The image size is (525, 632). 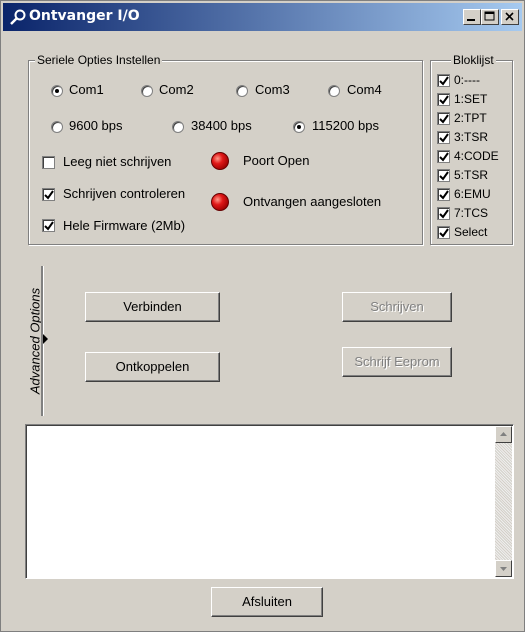 I want to click on bloklijst-legend: Bloklijst, so click(x=473, y=60).